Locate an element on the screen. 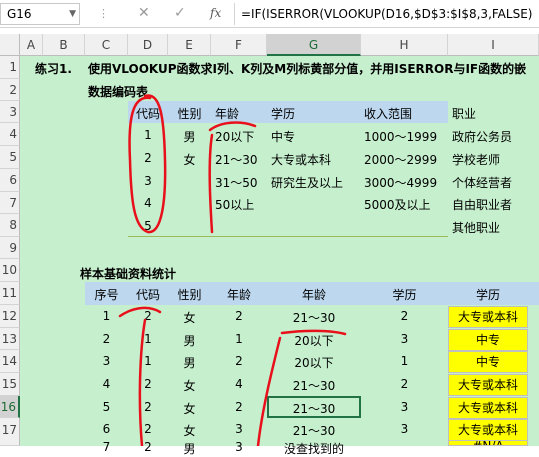 The width and height of the screenshot is (539, 457). row-header-16: 16 is located at coordinates (10, 407).